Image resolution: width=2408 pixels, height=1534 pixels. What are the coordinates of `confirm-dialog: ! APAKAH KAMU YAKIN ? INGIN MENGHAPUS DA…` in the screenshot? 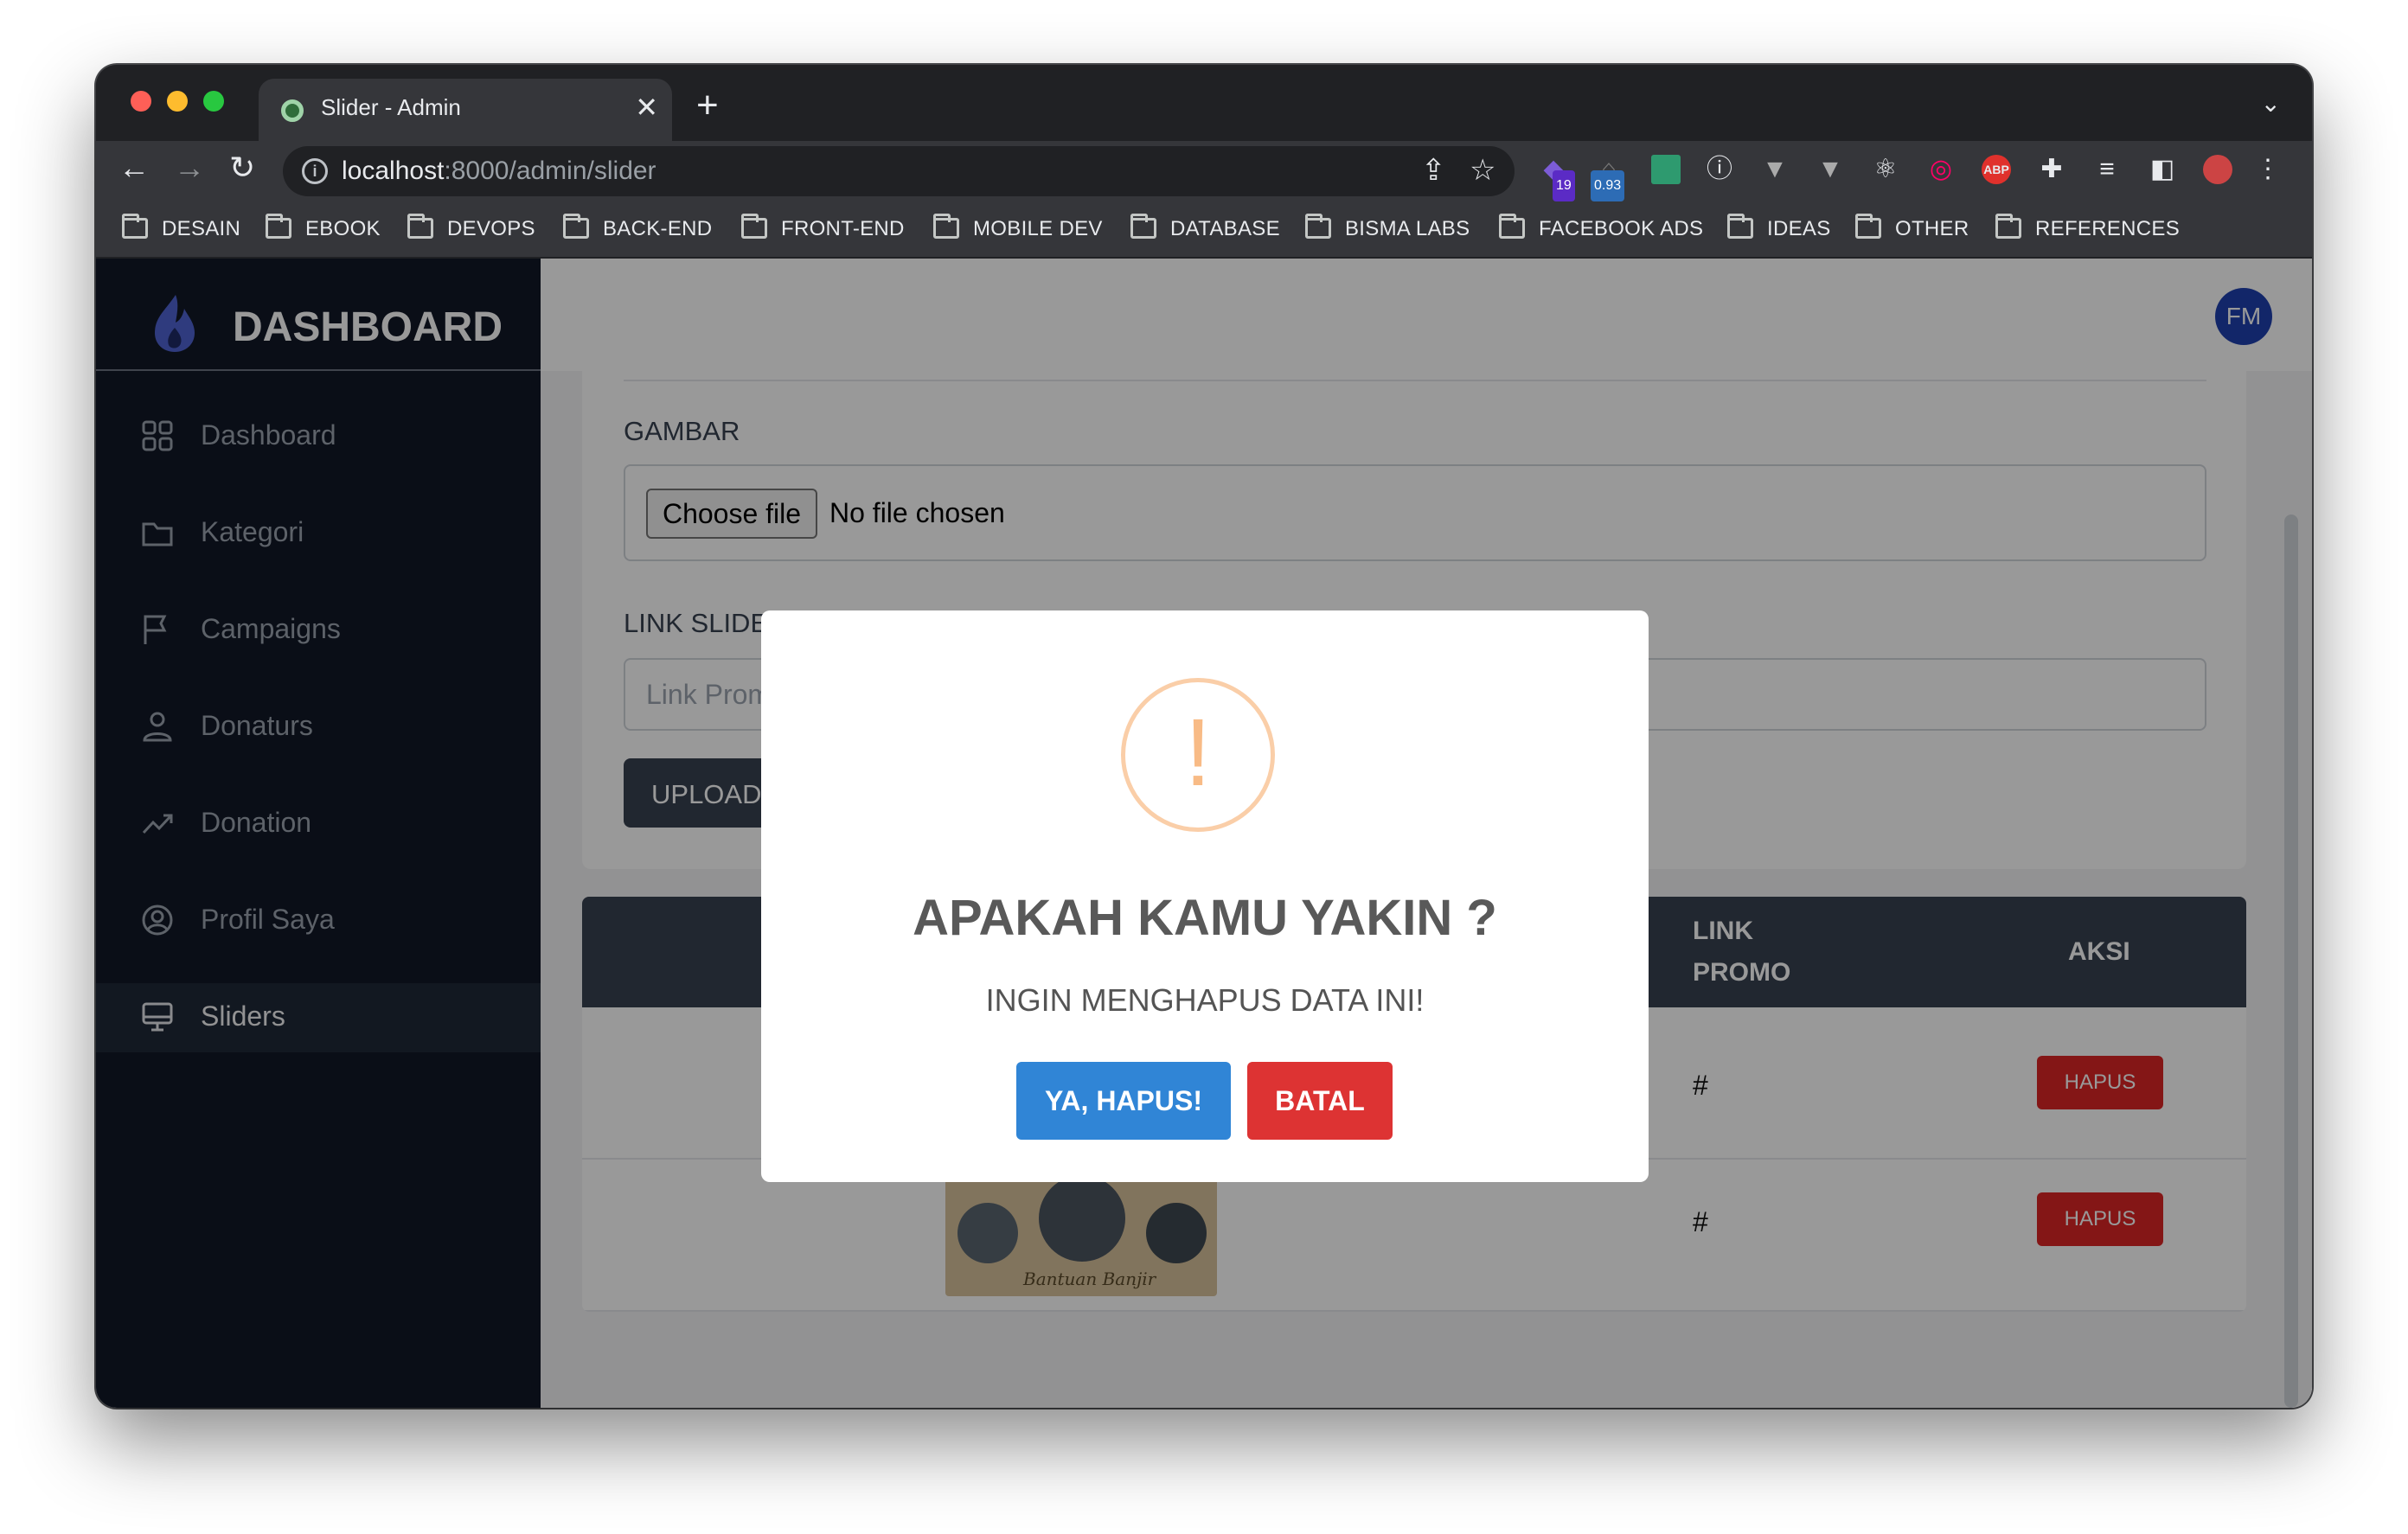 It's located at (1205, 896).